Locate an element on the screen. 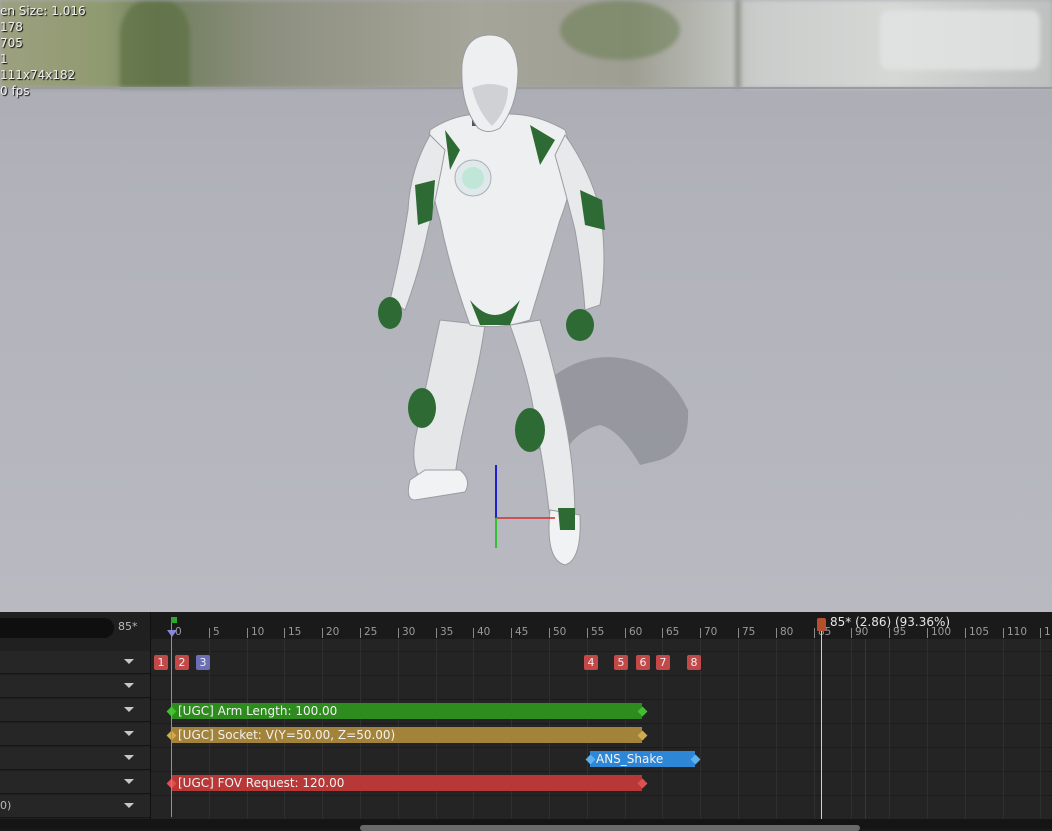 This screenshot has width=1052, height=831. ruler-label: 75 is located at coordinates (749, 632).